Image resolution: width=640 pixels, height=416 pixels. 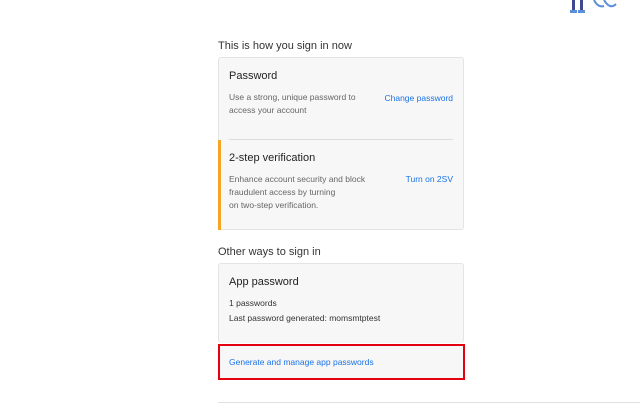 I want to click on app-password-title: App password, so click(x=264, y=282).